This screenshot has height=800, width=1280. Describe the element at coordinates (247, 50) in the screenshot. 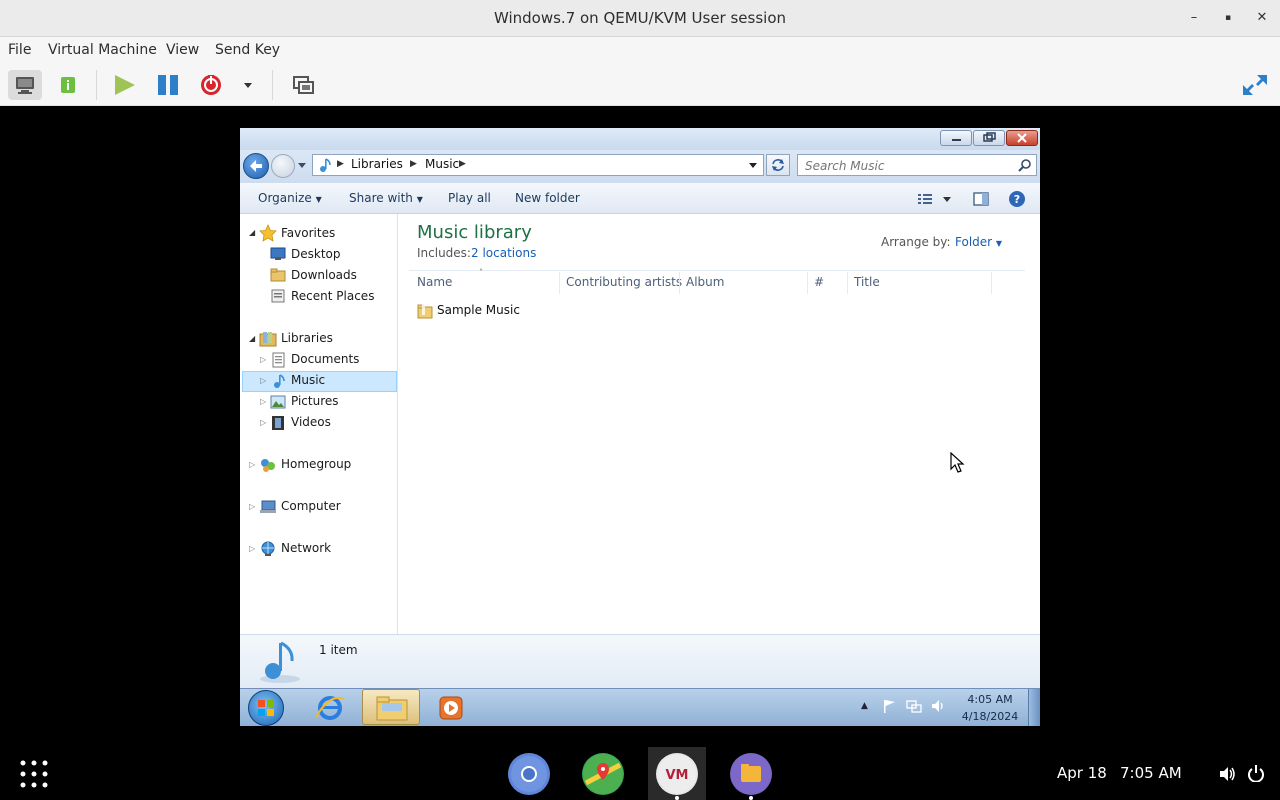

I see `menu-send-key: Send Key` at that location.